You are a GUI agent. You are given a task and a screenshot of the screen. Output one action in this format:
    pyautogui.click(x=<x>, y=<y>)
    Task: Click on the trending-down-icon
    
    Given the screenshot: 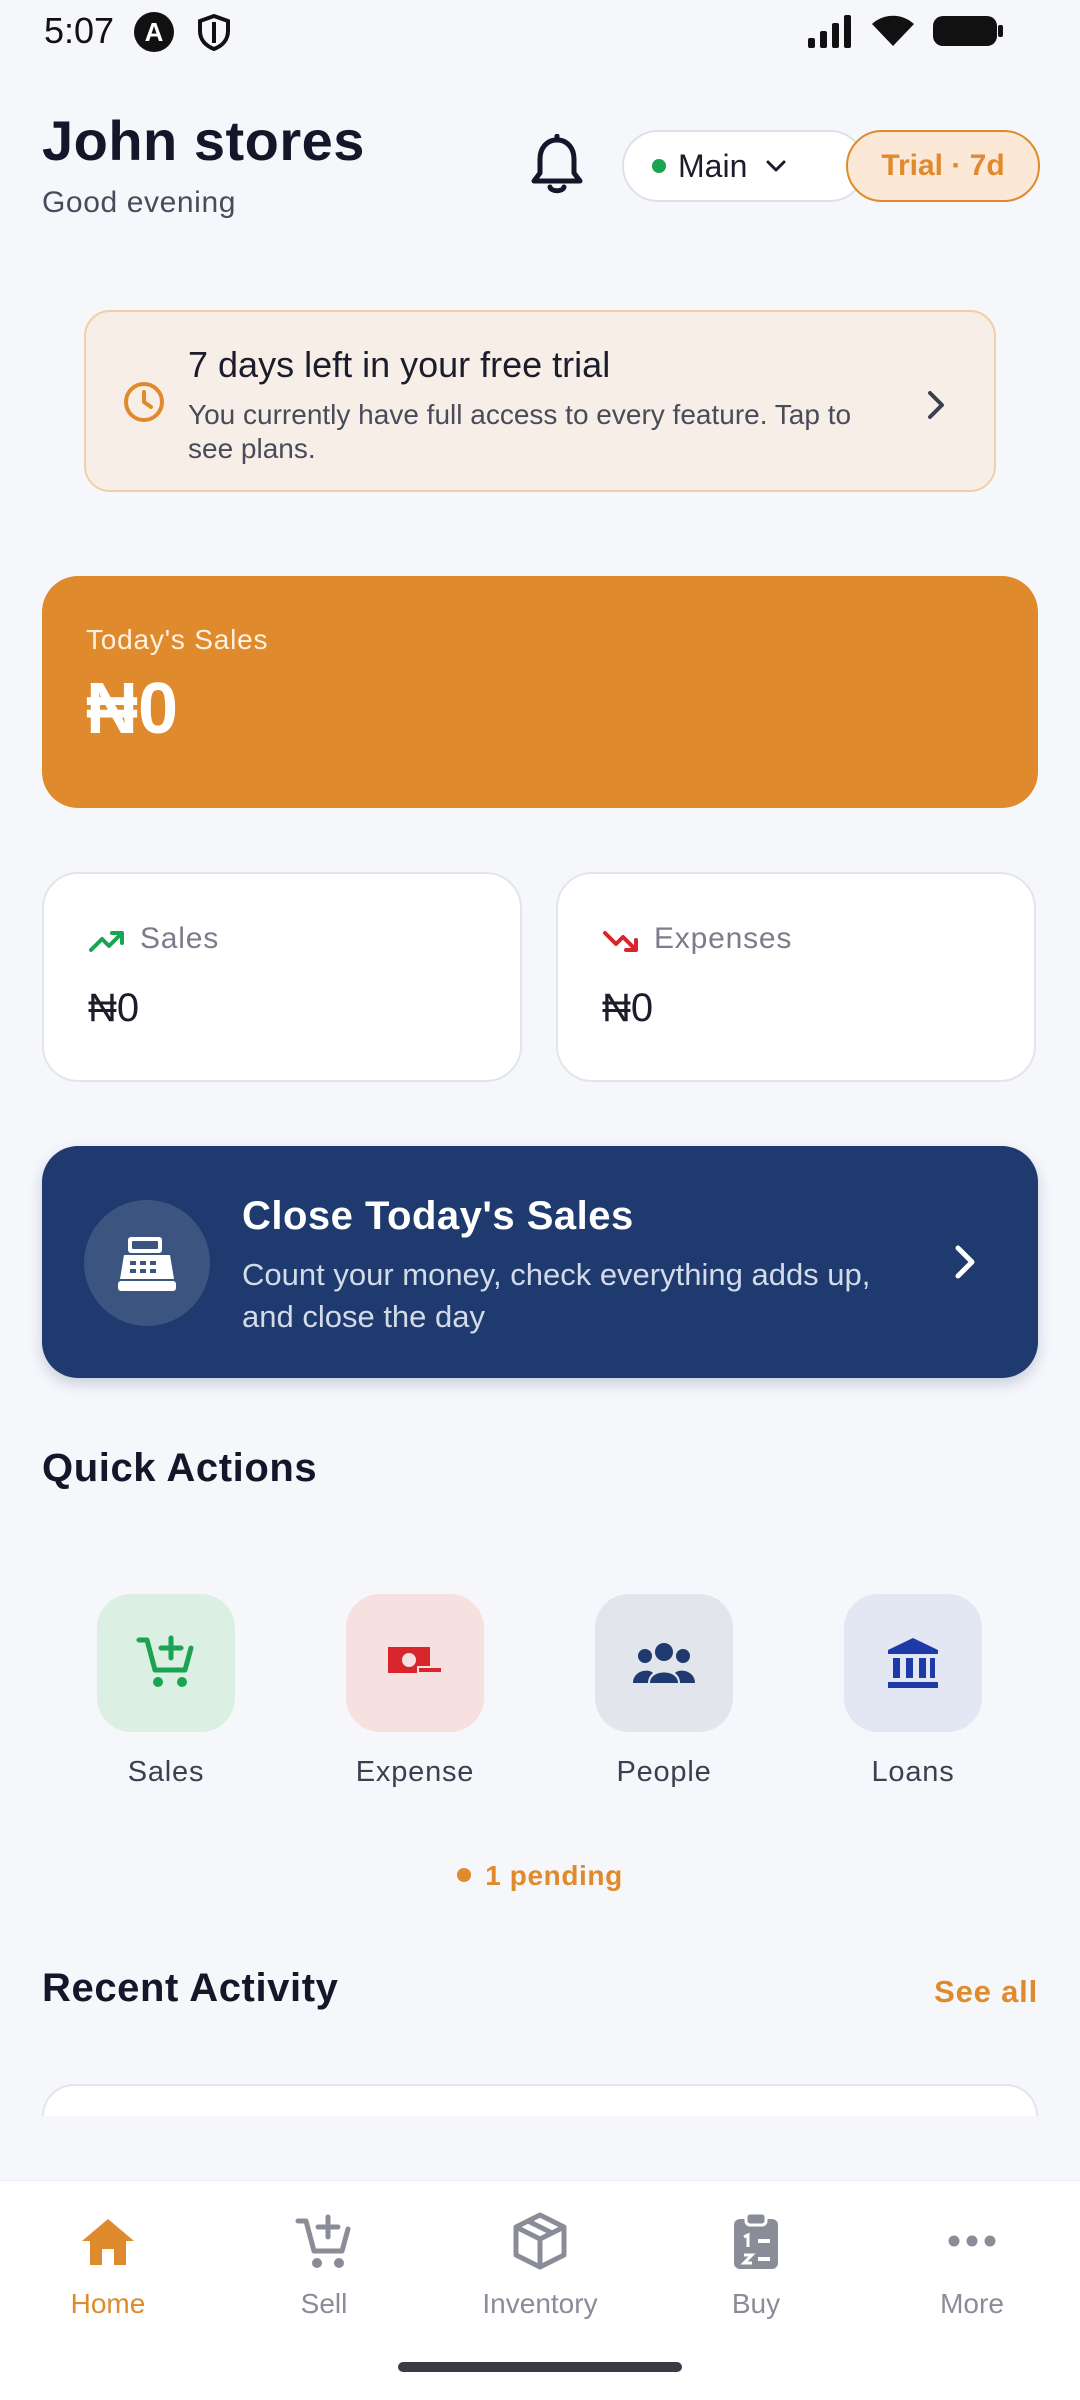 What is the action you would take?
    pyautogui.click(x=620, y=941)
    